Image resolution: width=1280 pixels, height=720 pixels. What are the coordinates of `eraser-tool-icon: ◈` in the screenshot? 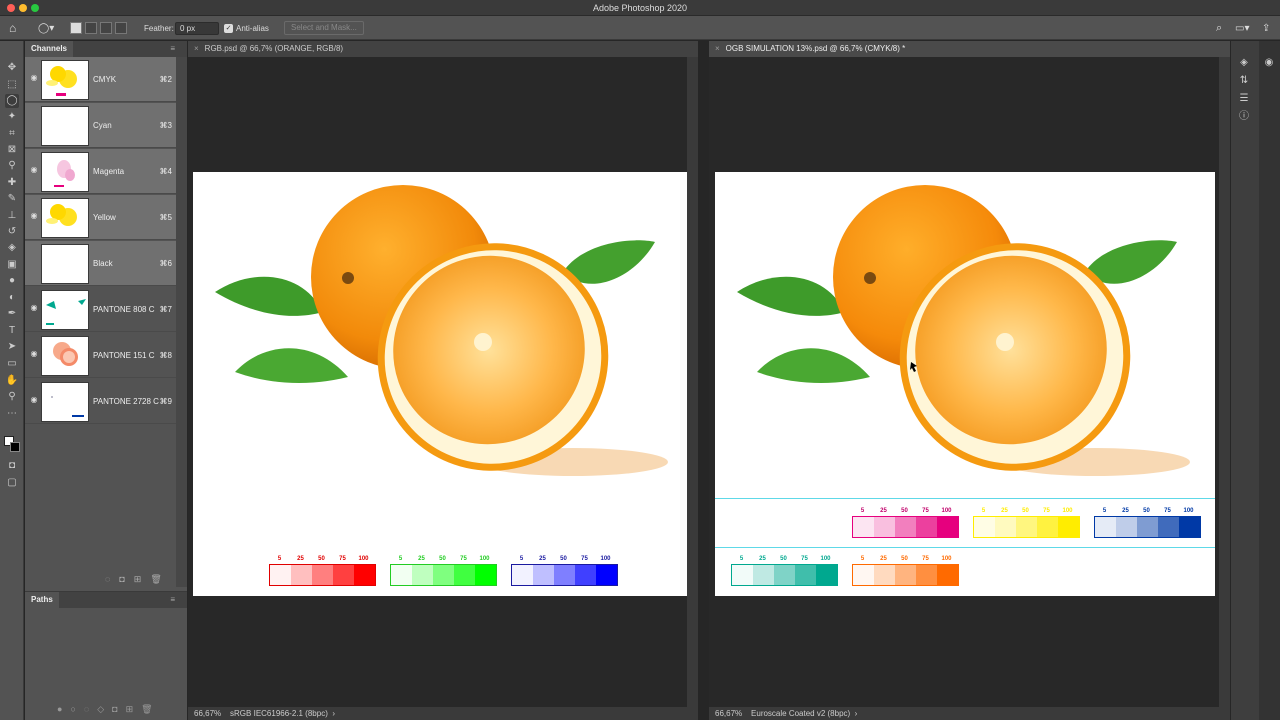 It's located at (12, 248).